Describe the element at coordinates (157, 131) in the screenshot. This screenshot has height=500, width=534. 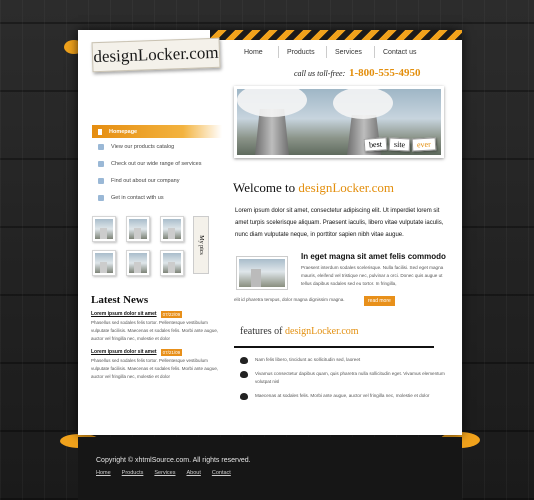
I see `sidebar-item-homepage: Homepage` at that location.